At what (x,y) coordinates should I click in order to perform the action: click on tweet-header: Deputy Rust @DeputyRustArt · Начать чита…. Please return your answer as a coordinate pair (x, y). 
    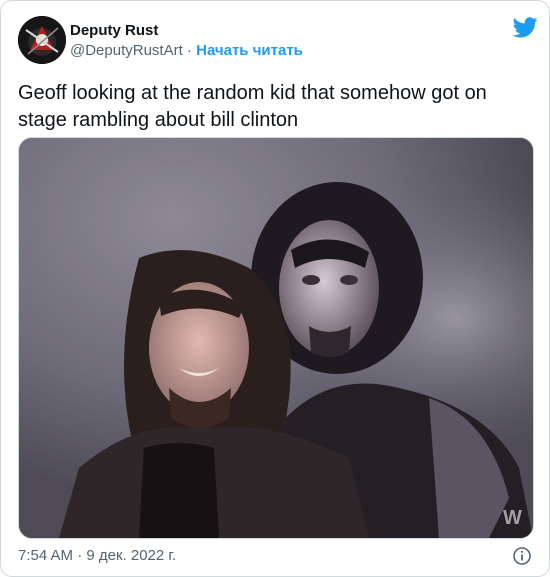
    Looking at the image, I should click on (278, 40).